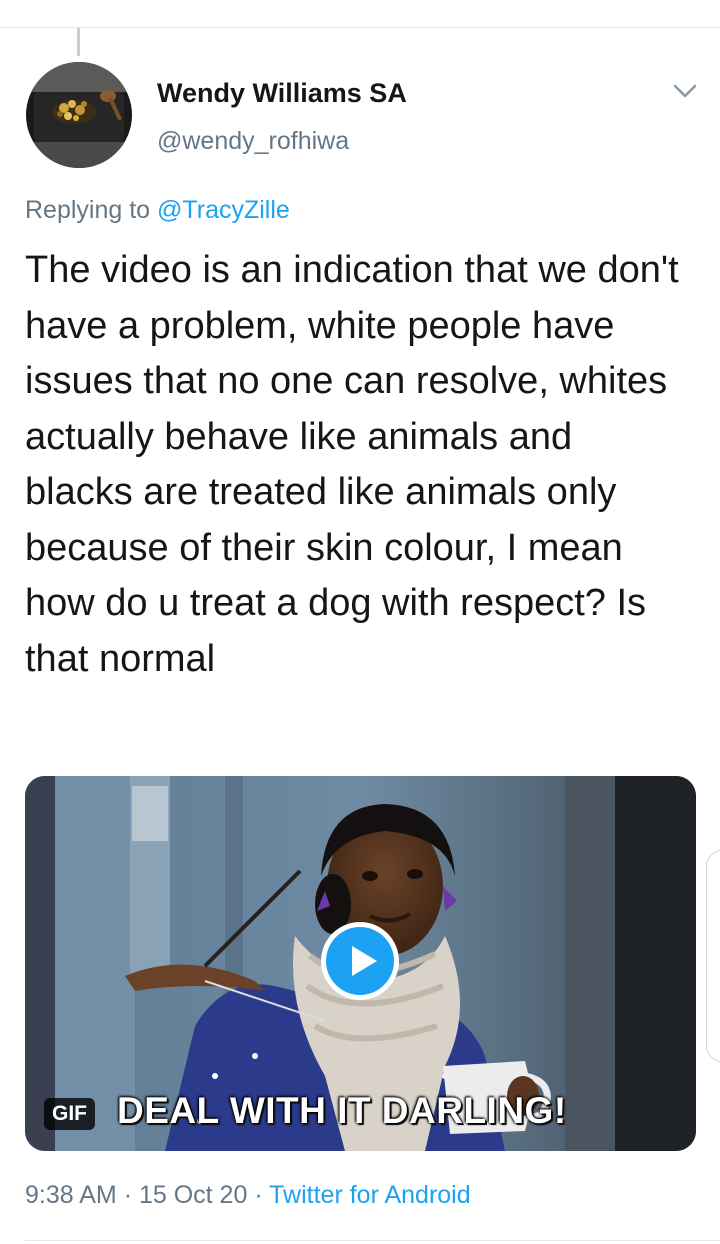 The height and width of the screenshot is (1244, 720). I want to click on chevron-down-icon, so click(685, 91).